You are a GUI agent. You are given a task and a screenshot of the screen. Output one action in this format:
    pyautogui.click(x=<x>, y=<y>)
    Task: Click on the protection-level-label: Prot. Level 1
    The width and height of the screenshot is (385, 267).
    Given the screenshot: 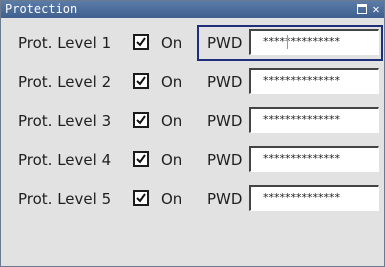 What is the action you would take?
    pyautogui.click(x=65, y=43)
    